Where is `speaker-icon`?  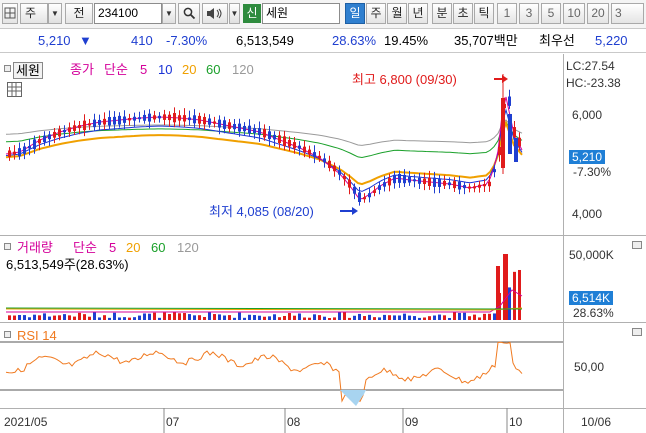 speaker-icon is located at coordinates (215, 13).